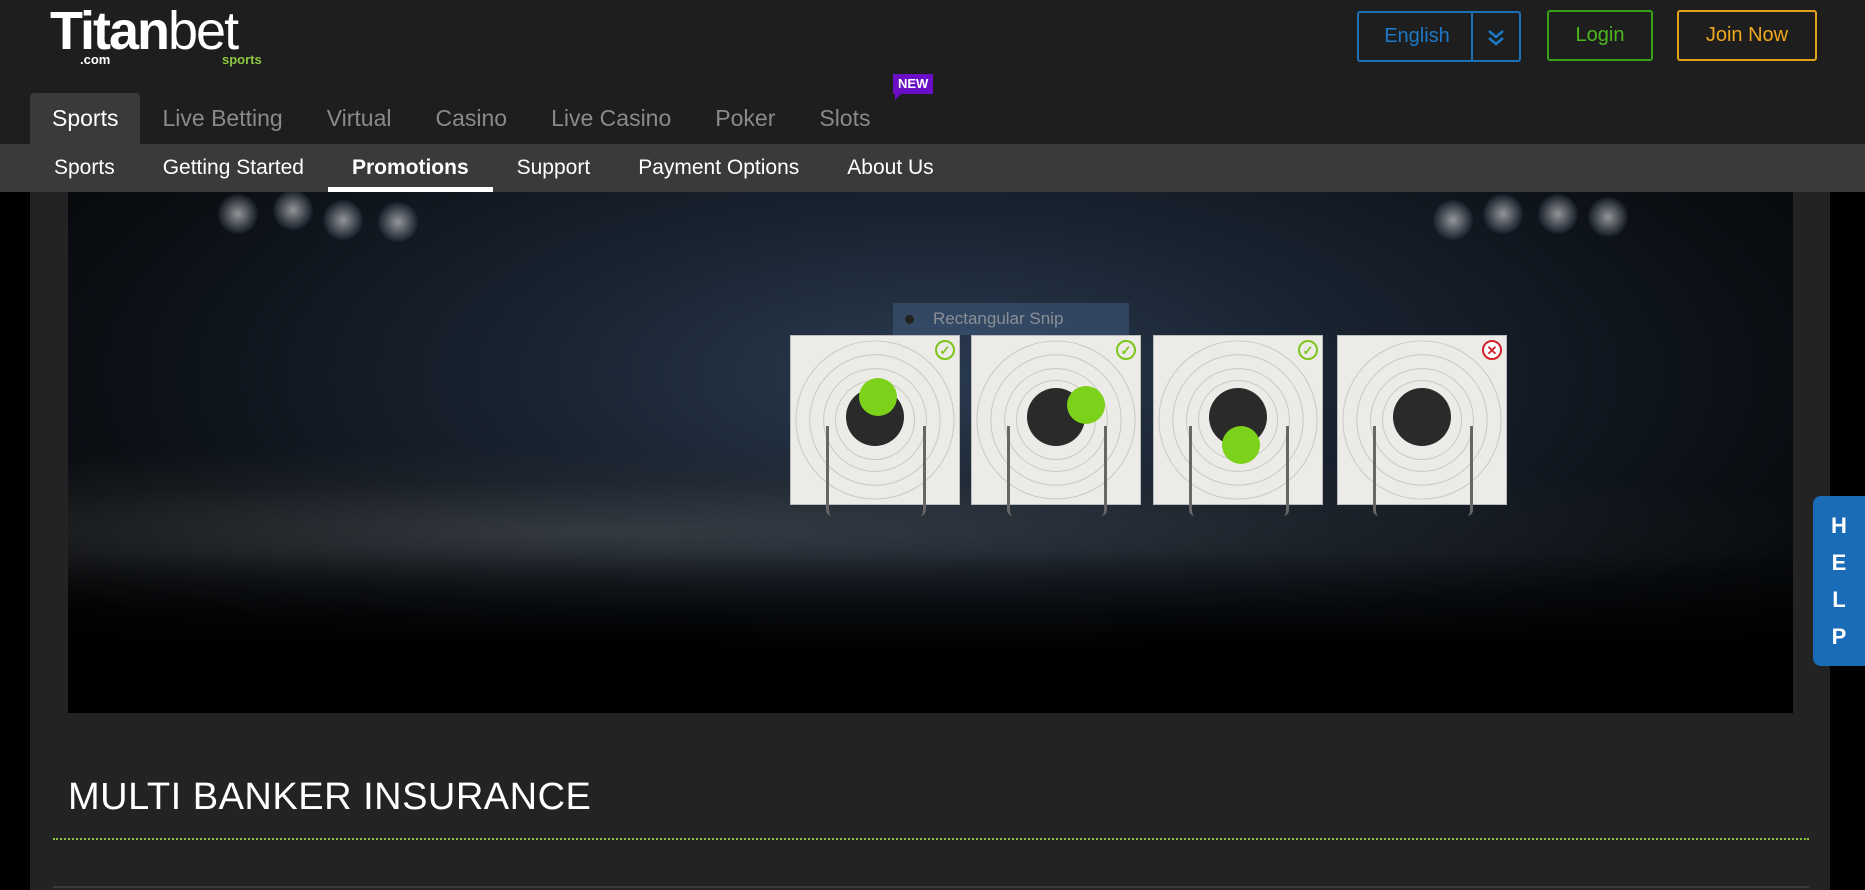 The width and height of the screenshot is (1865, 890). I want to click on tab-live-casino: Live Casino, so click(611, 118).